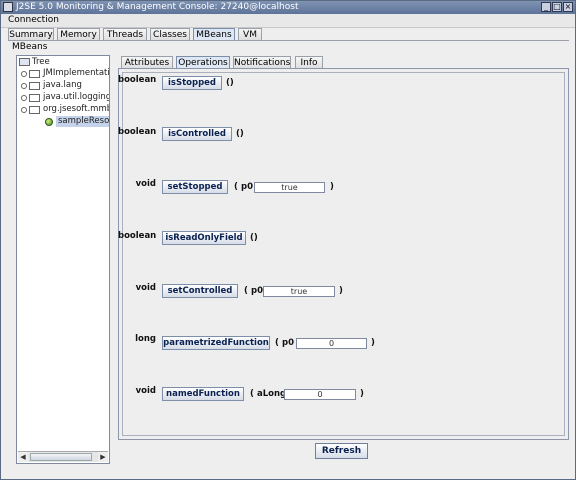 The width and height of the screenshot is (576, 480). Describe the element at coordinates (62, 85) in the screenshot. I see `tree-node: java.lang` at that location.